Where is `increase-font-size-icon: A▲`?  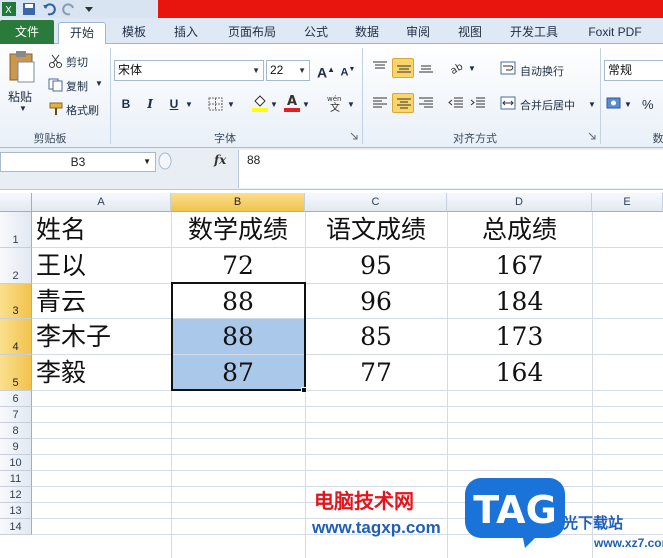 increase-font-size-icon: A▲ is located at coordinates (326, 70).